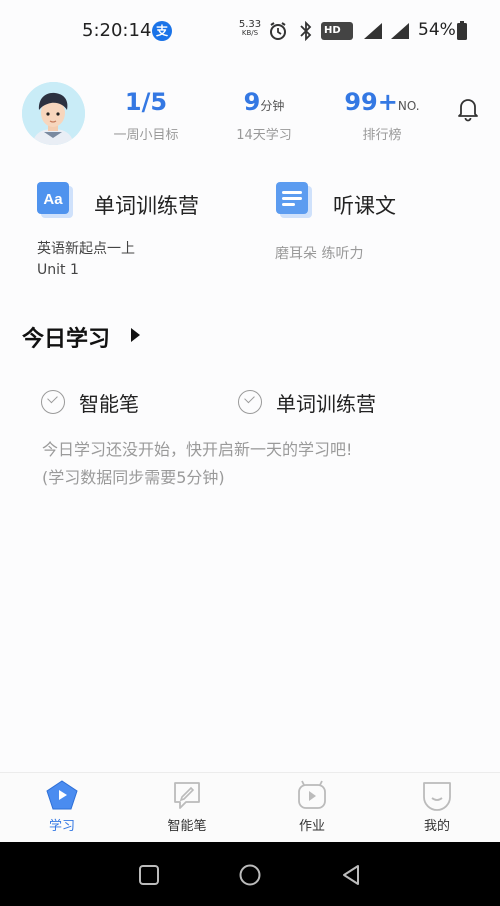  I want to click on home-icon, so click(250, 875).